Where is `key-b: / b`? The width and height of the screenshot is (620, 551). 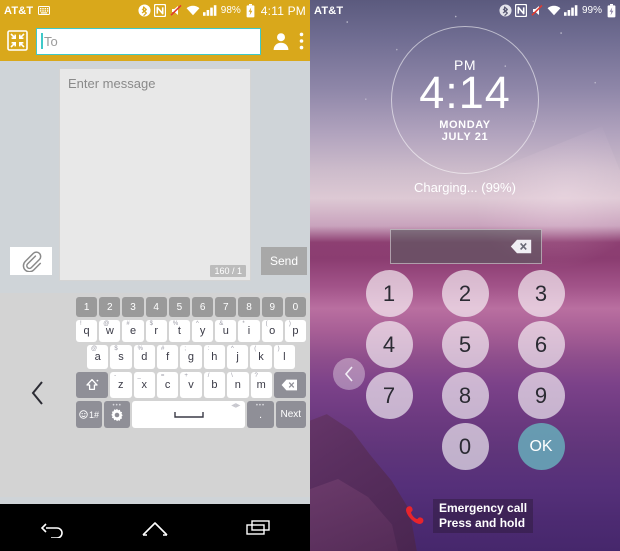
key-b: / b is located at coordinates (214, 385).